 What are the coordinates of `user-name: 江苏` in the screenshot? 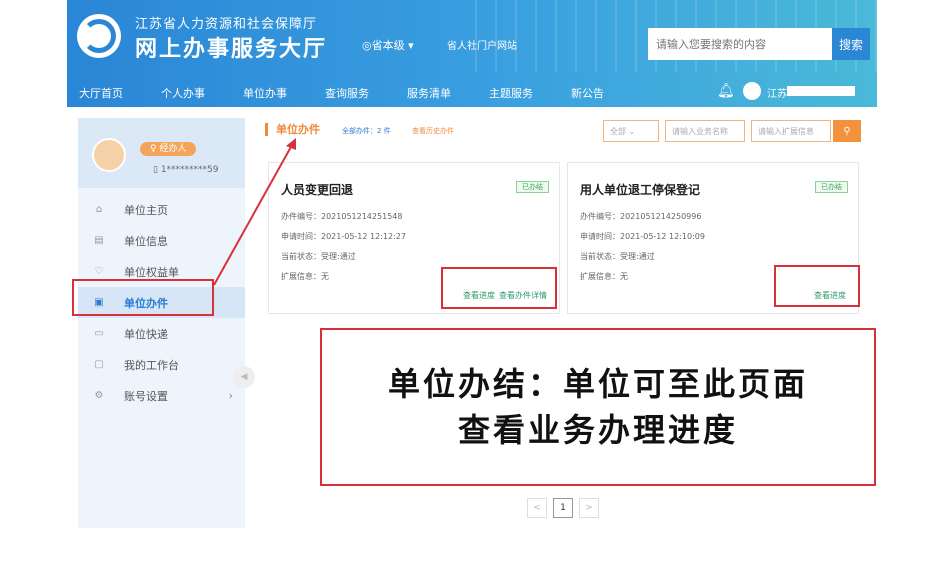 It's located at (777, 92).